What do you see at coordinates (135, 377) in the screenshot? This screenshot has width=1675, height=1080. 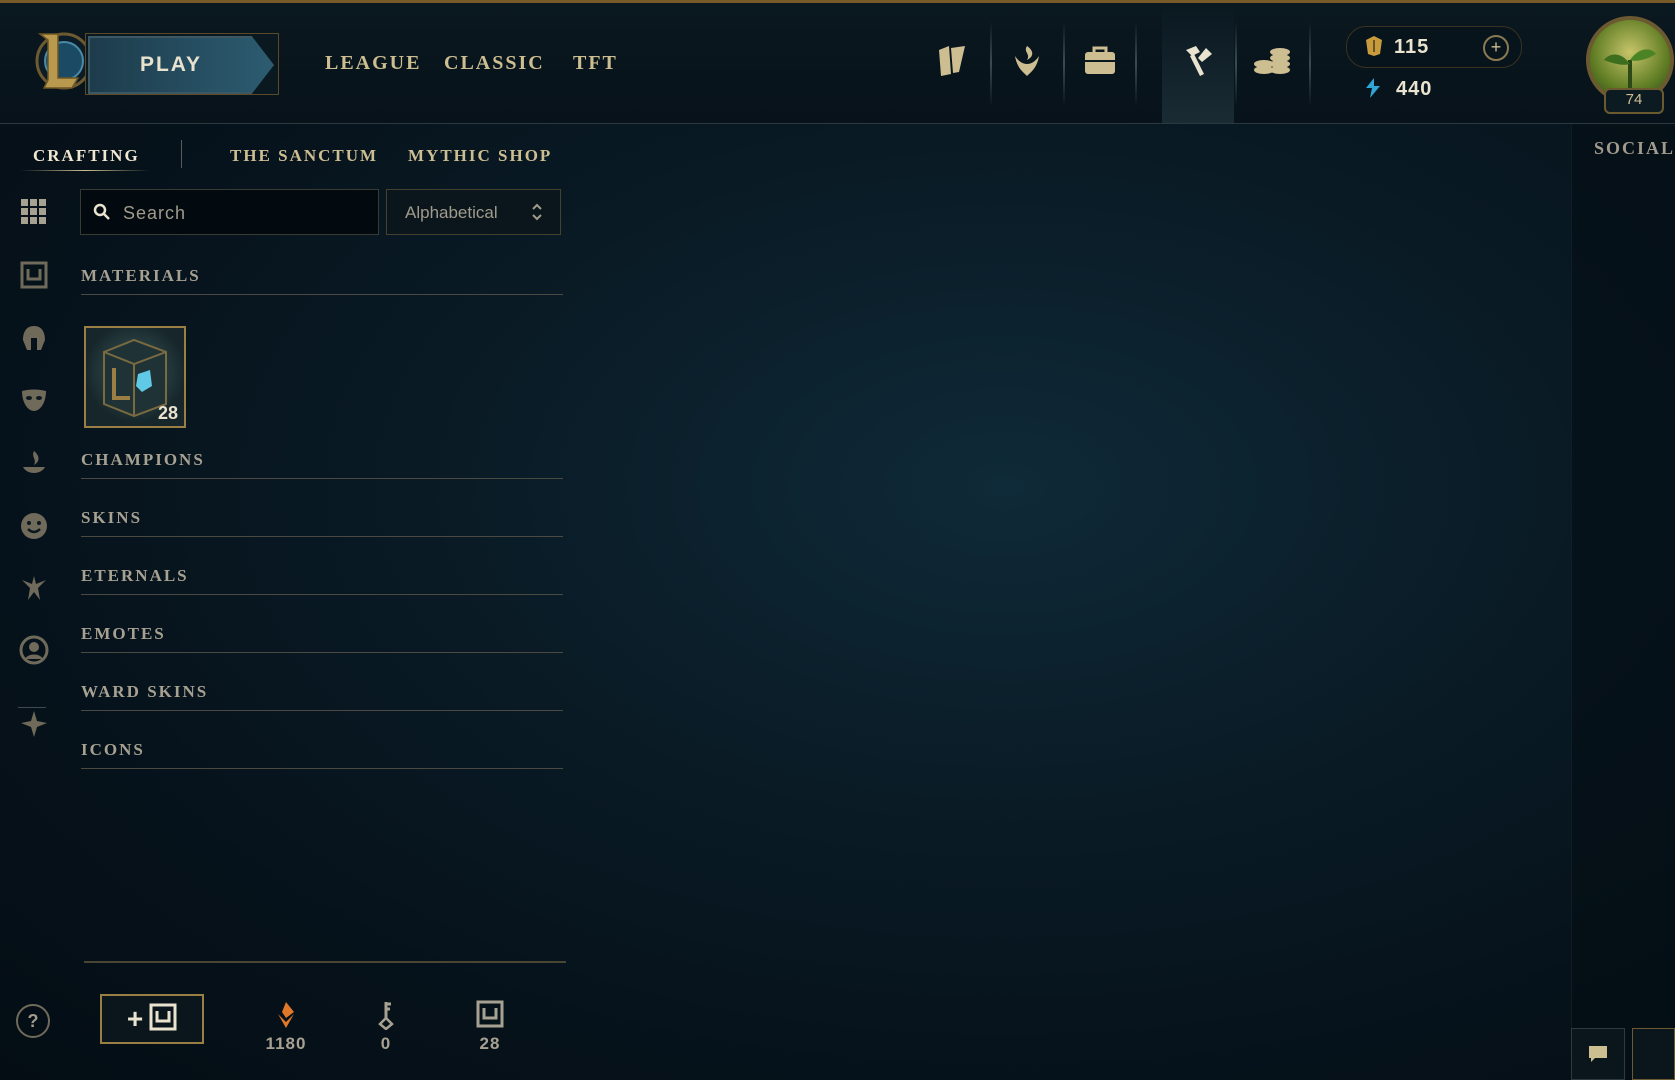 I see `material-tile: 28` at bounding box center [135, 377].